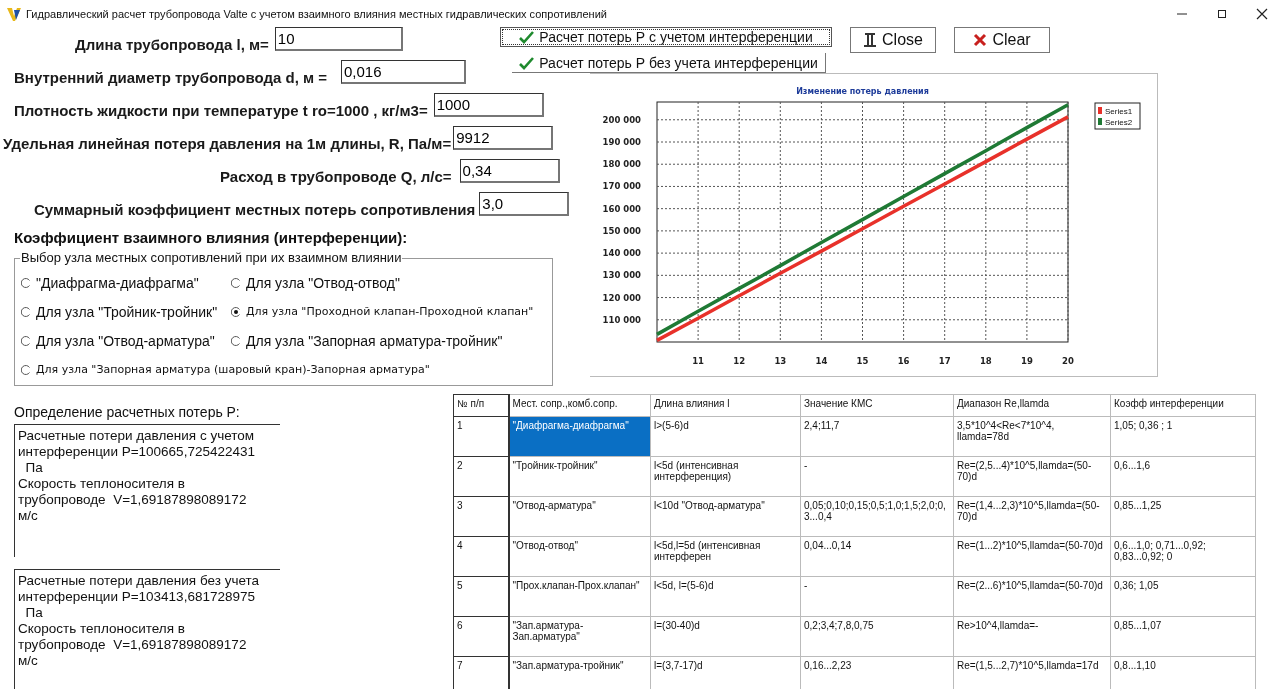 The height and width of the screenshot is (689, 1280). What do you see at coordinates (255, 209) in the screenshot?
I see `field-label: Суммарный коэффициент местных потерь сопротивления` at bounding box center [255, 209].